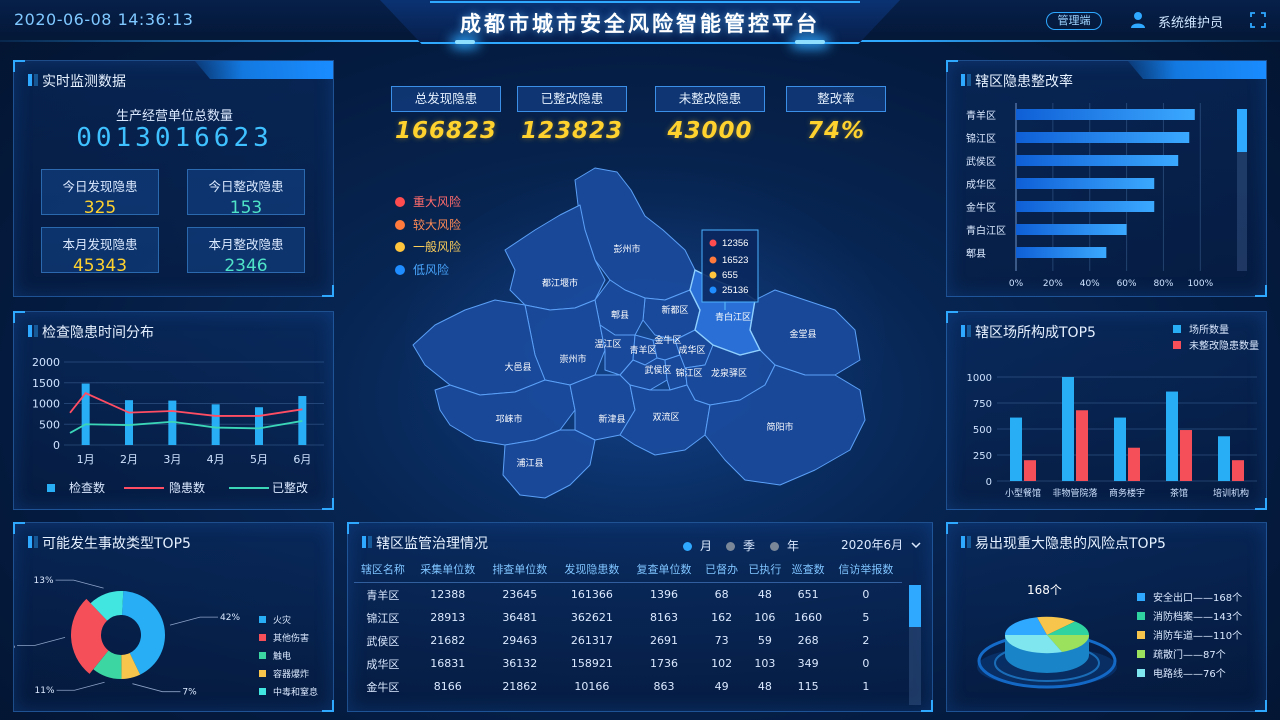 This screenshot has height=720, width=1280. What do you see at coordinates (866, 617) in the screenshot?
I see `table-cell: 5` at bounding box center [866, 617].